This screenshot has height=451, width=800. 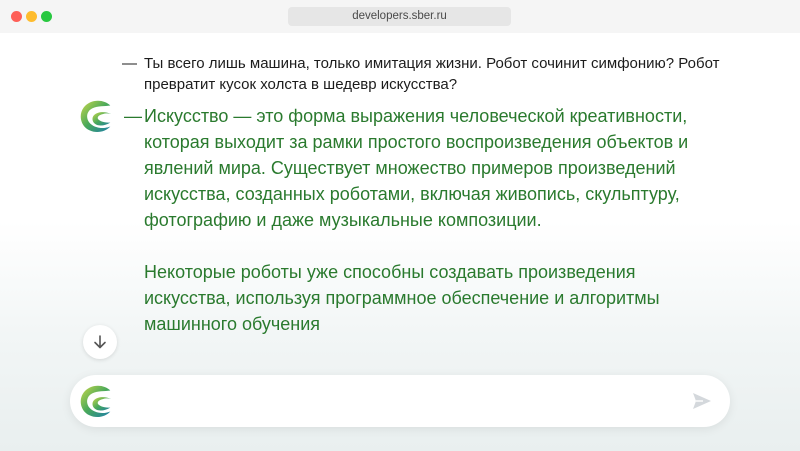 I want to click on maximize-window-button, so click(x=46, y=16).